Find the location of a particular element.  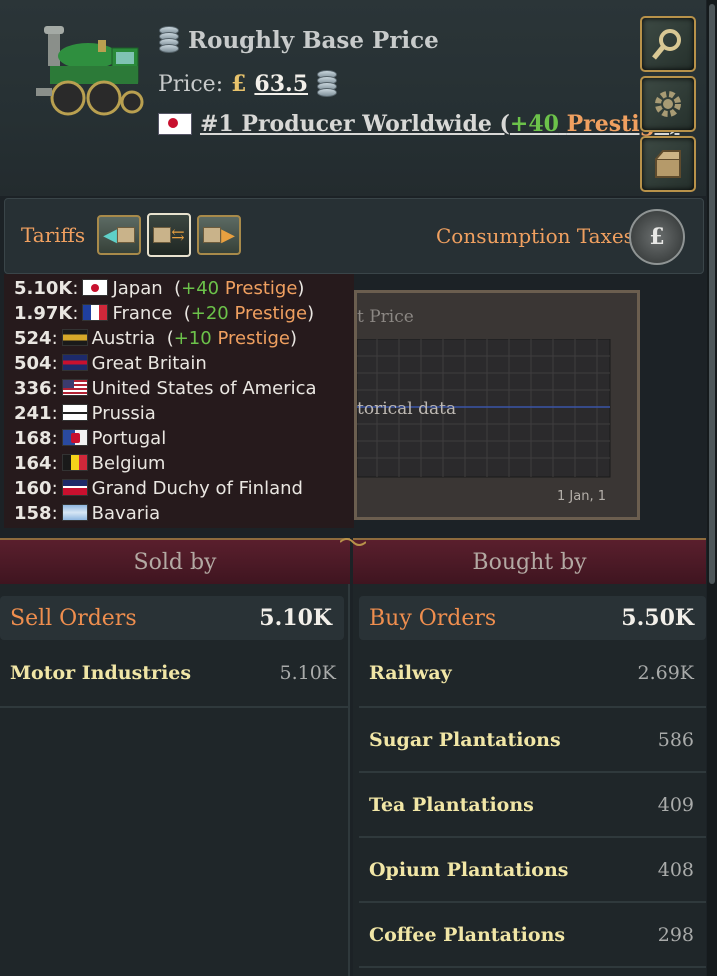

belgium-flag-icon is located at coordinates (74, 462).